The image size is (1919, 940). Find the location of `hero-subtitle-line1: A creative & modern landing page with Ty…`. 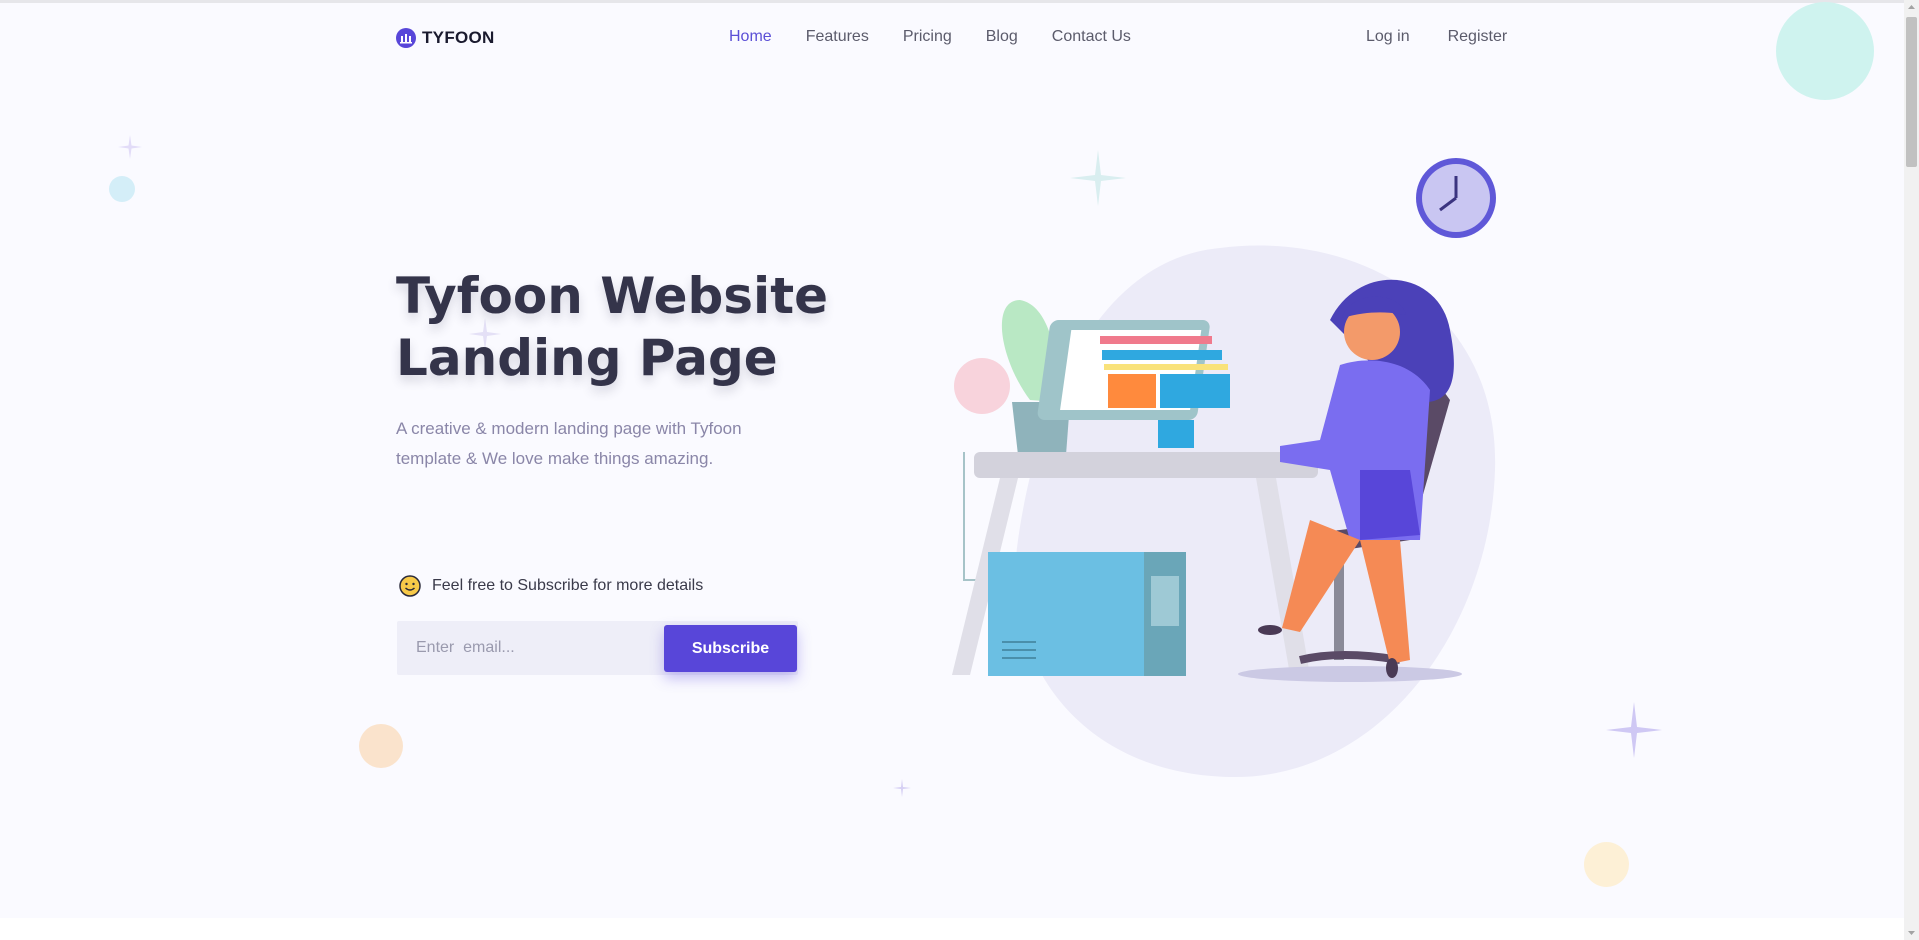

hero-subtitle-line1: A creative & modern landing page with Ty… is located at coordinates (569, 428).